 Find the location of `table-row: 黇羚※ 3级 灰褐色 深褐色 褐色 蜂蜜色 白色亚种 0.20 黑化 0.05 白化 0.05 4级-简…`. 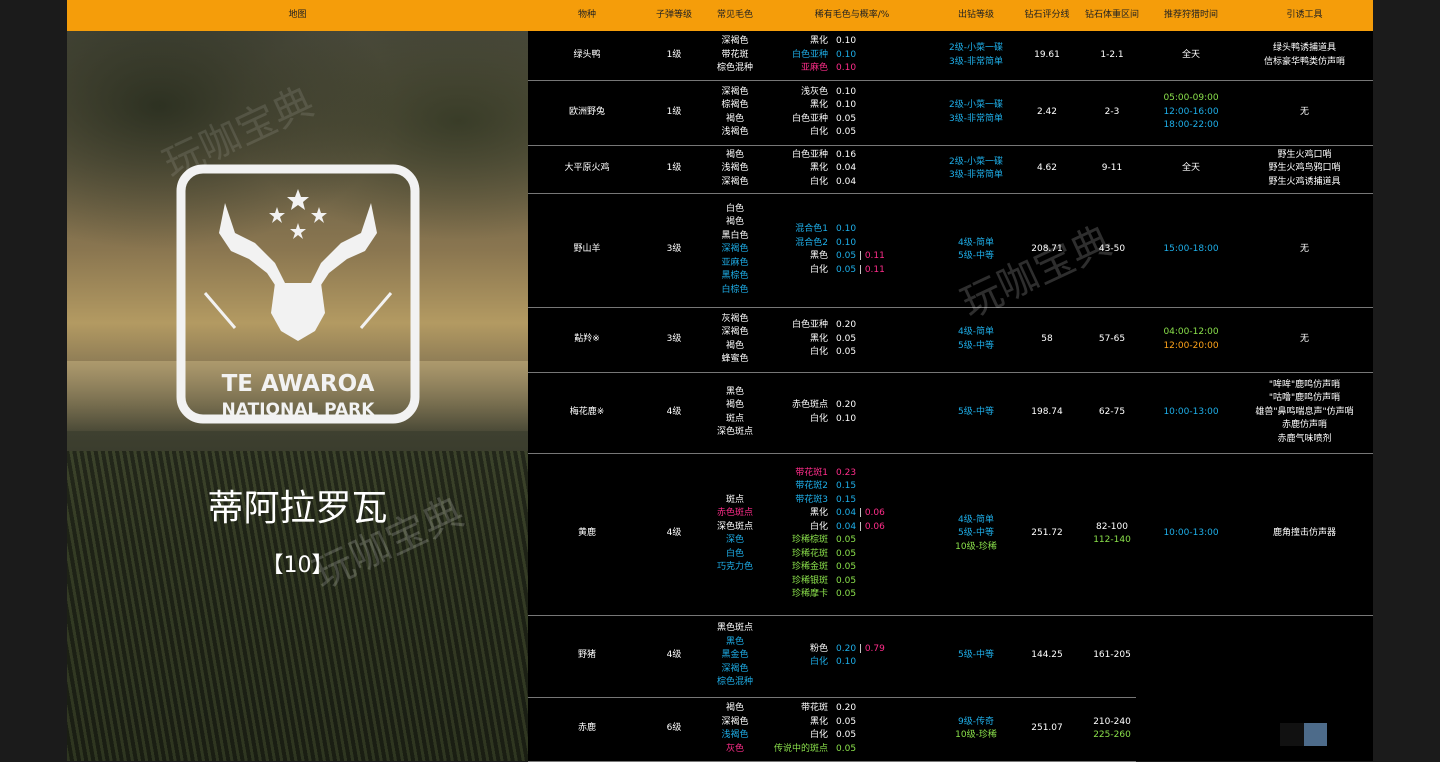

table-row: 黇羚※ 3级 灰褐色 深褐色 褐色 蜂蜜色 白色亚种 0.20 黑化 0.05 白化 0.05 4级-简… is located at coordinates (950, 340).